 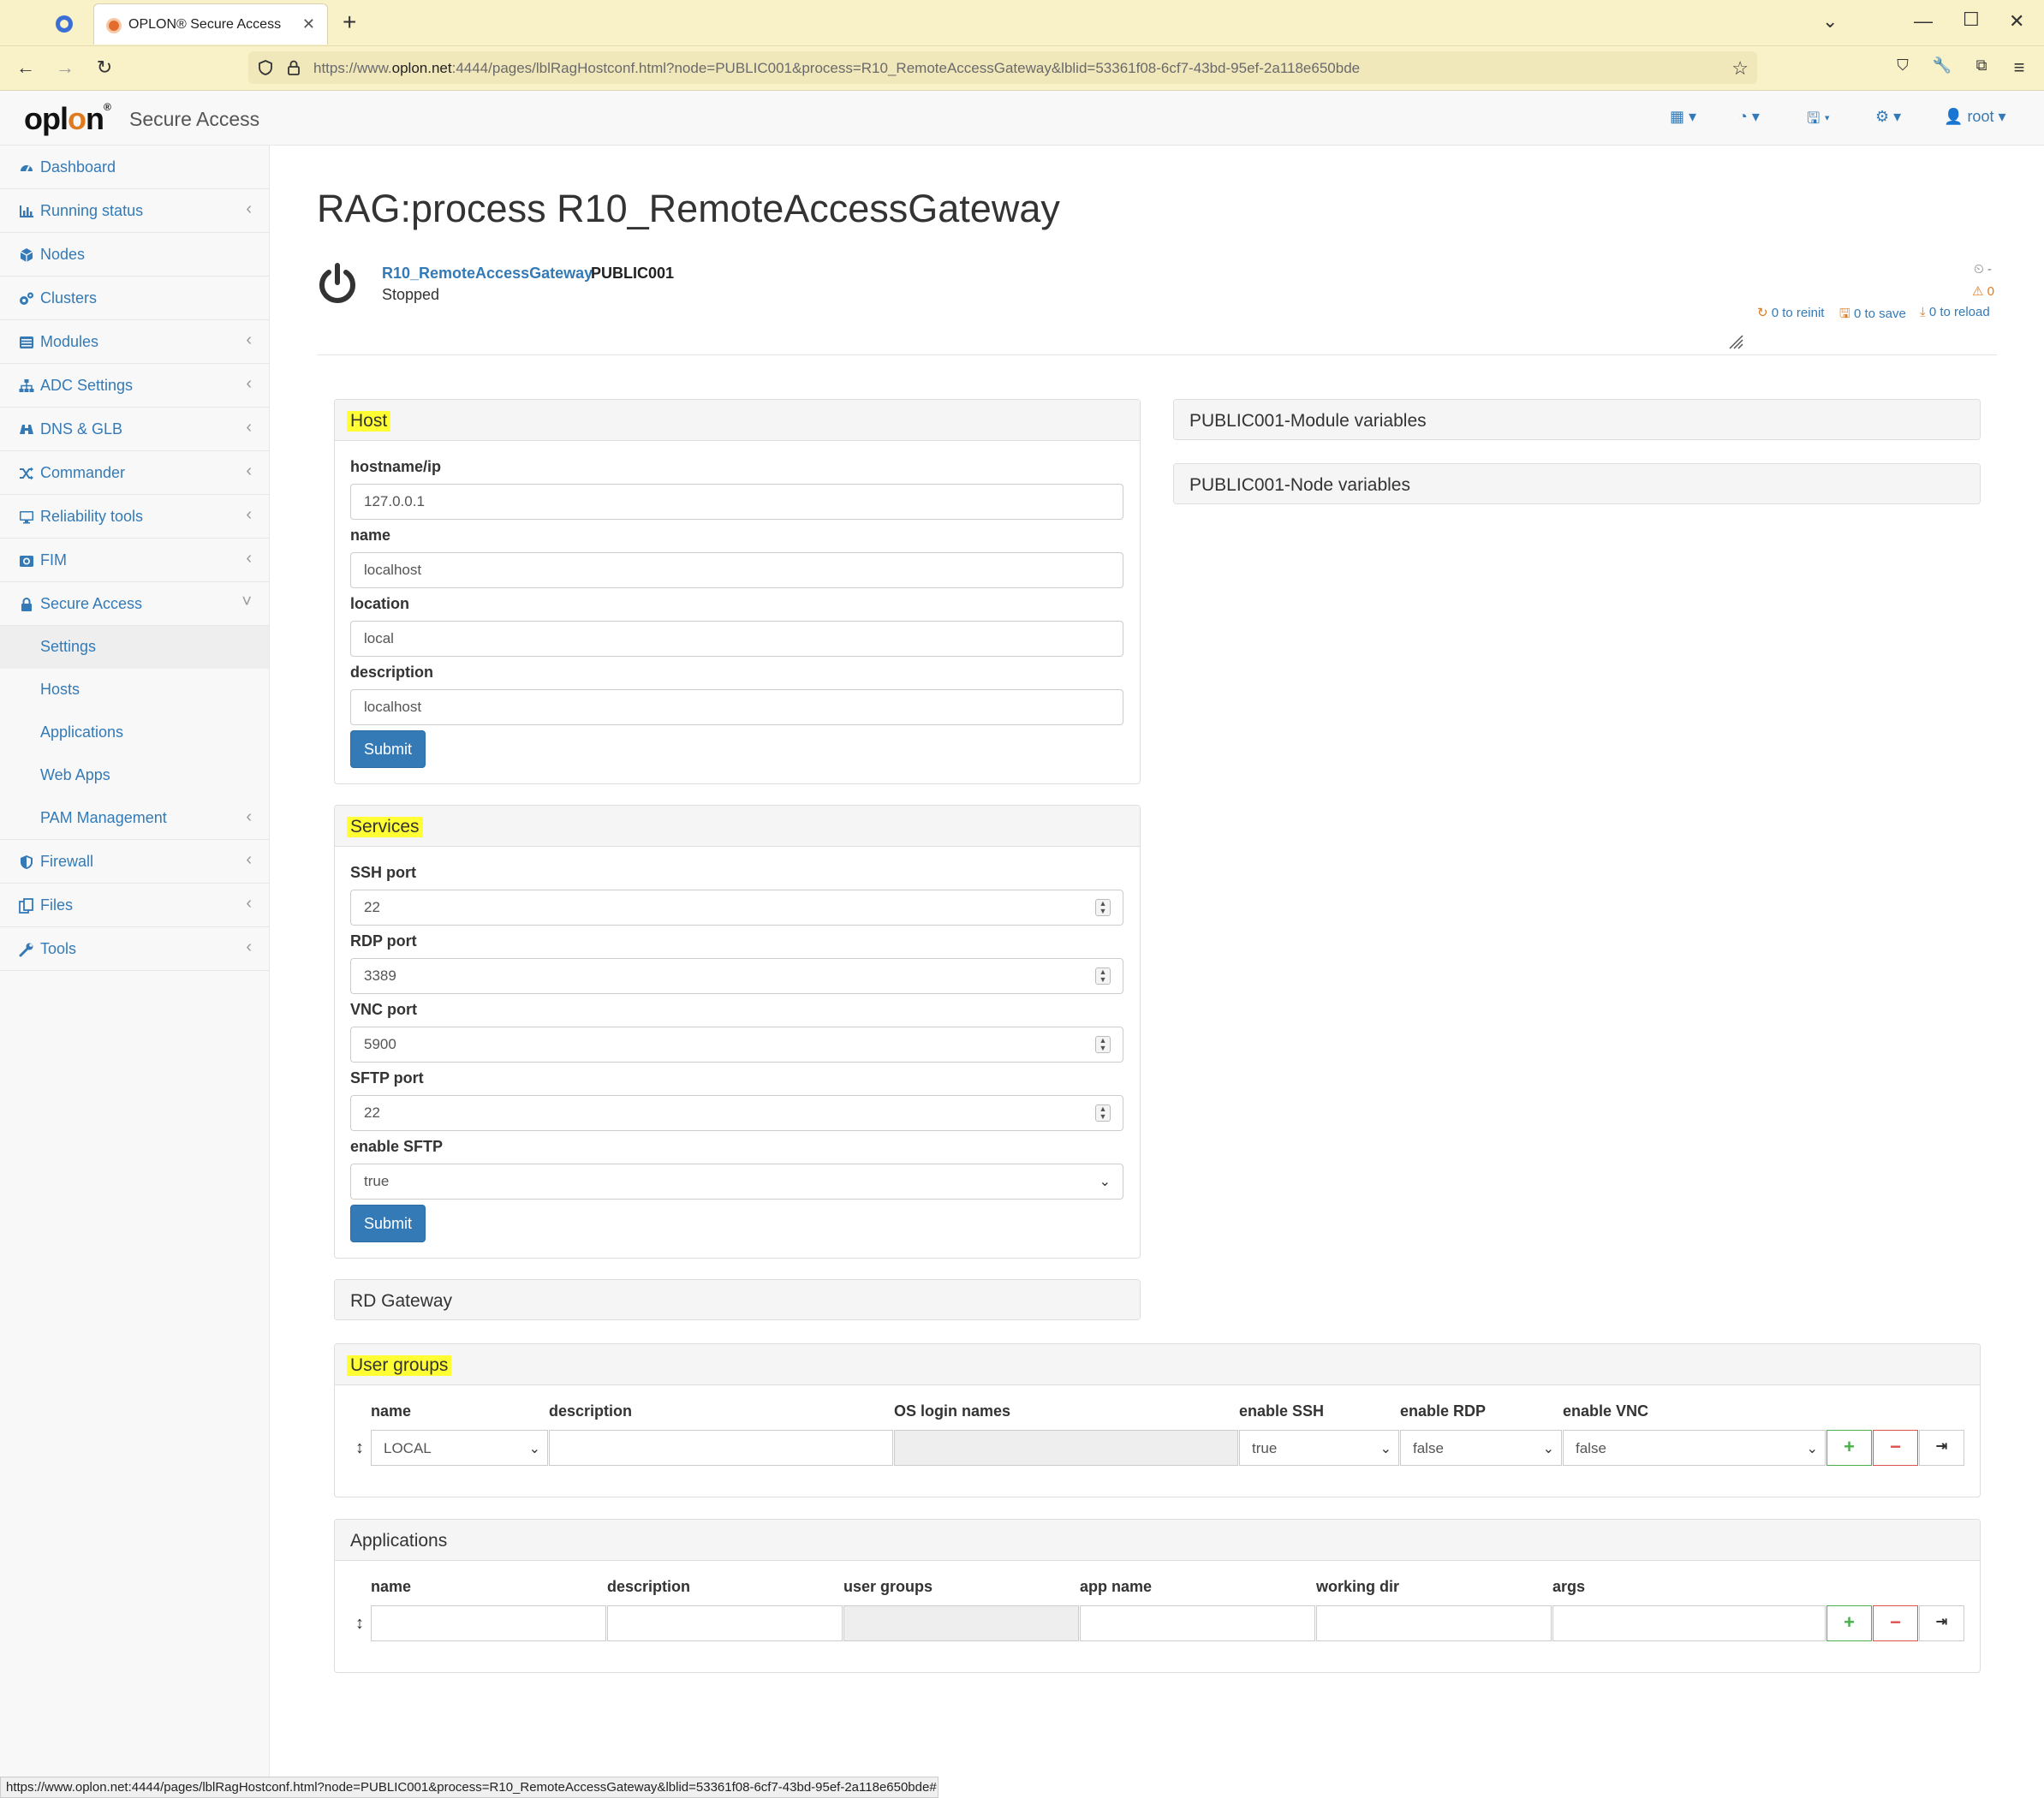 What do you see at coordinates (1872, 315) in the screenshot?
I see `save-link: 🖫 0 to save` at bounding box center [1872, 315].